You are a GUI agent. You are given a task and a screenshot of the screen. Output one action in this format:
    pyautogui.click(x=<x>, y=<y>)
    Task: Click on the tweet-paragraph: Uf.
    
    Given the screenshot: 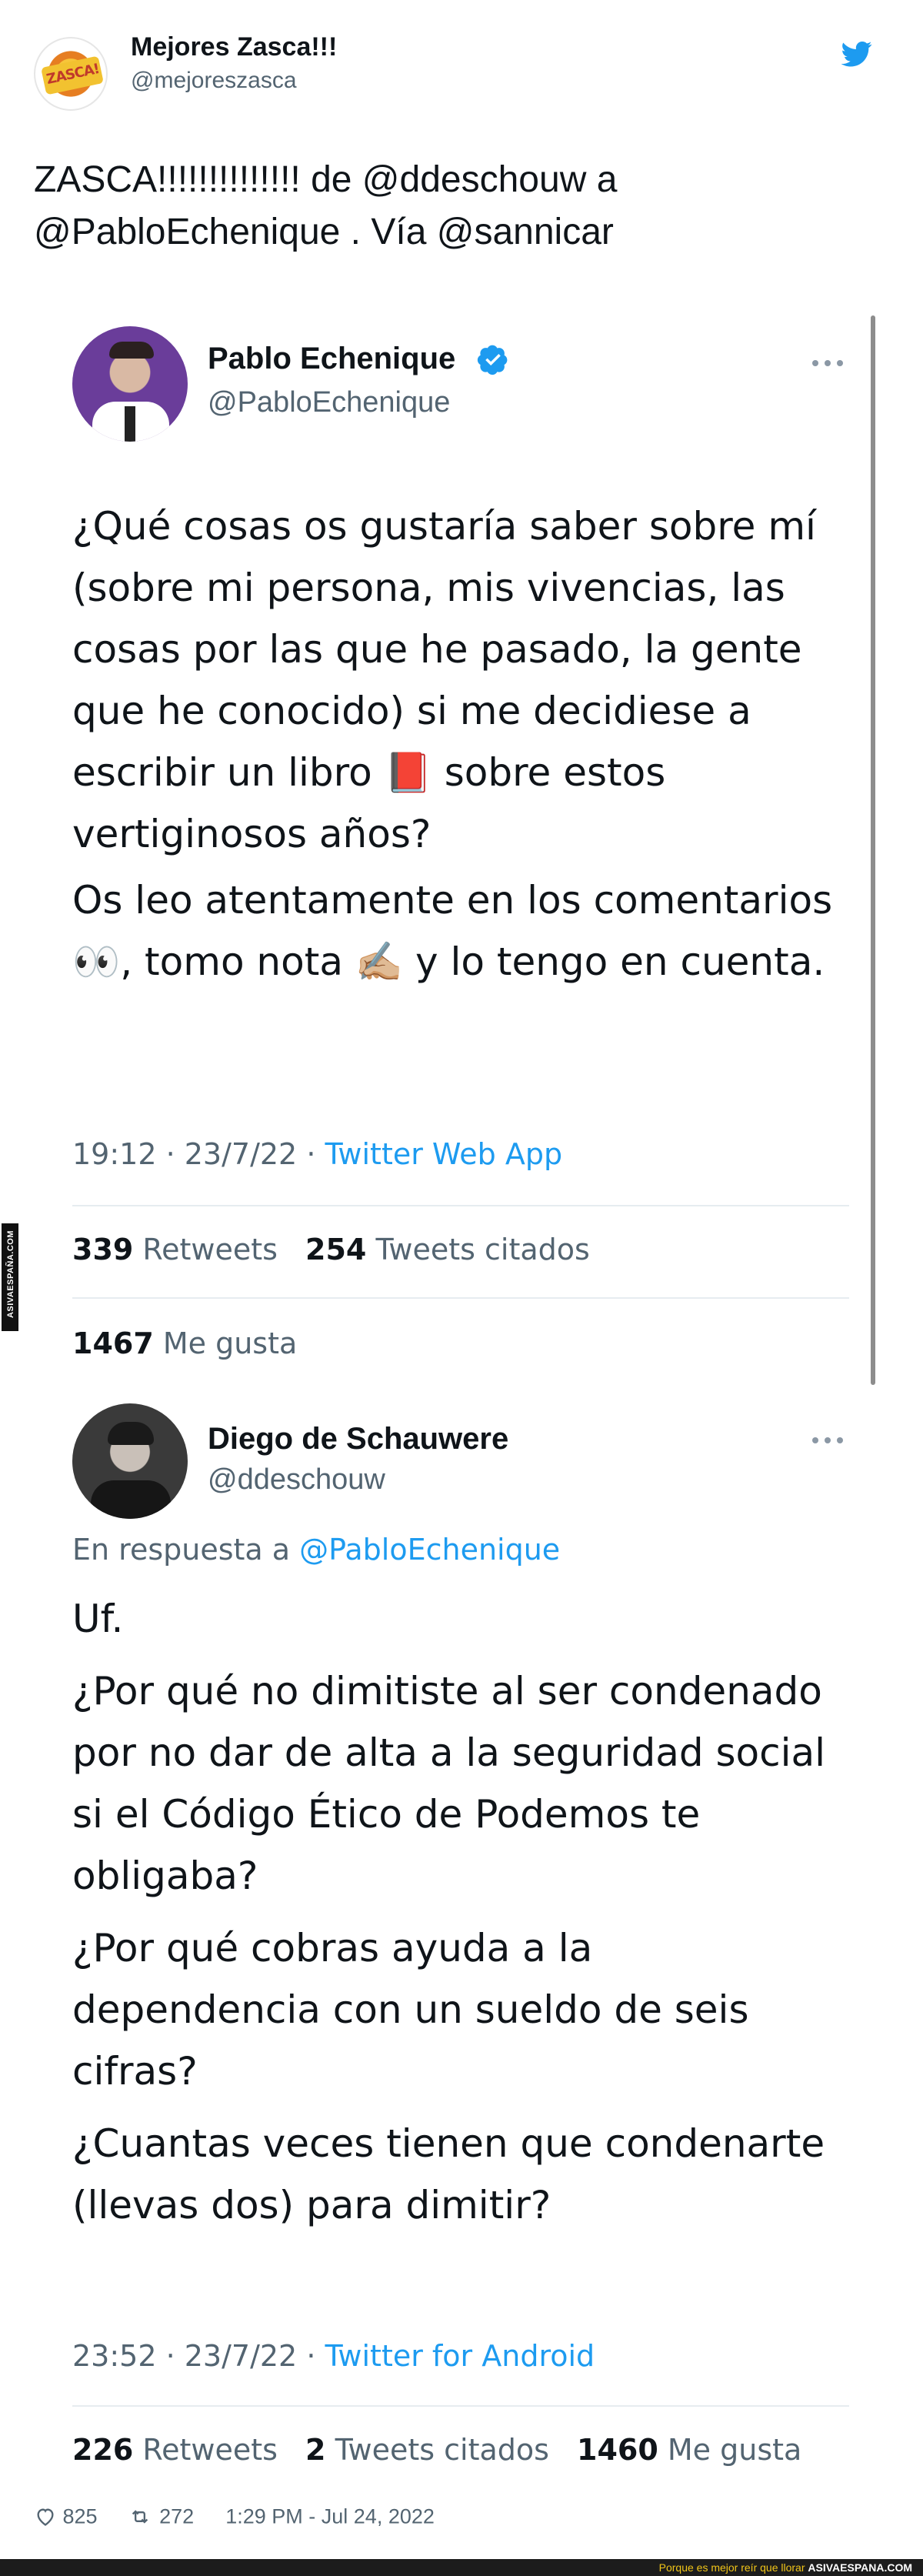 What is the action you would take?
    pyautogui.click(x=98, y=1619)
    